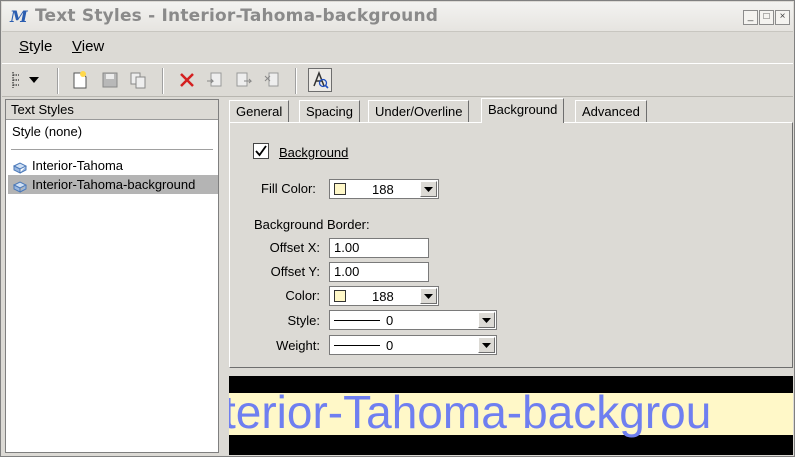 The height and width of the screenshot is (457, 795). I want to click on delete-icon, so click(187, 80).